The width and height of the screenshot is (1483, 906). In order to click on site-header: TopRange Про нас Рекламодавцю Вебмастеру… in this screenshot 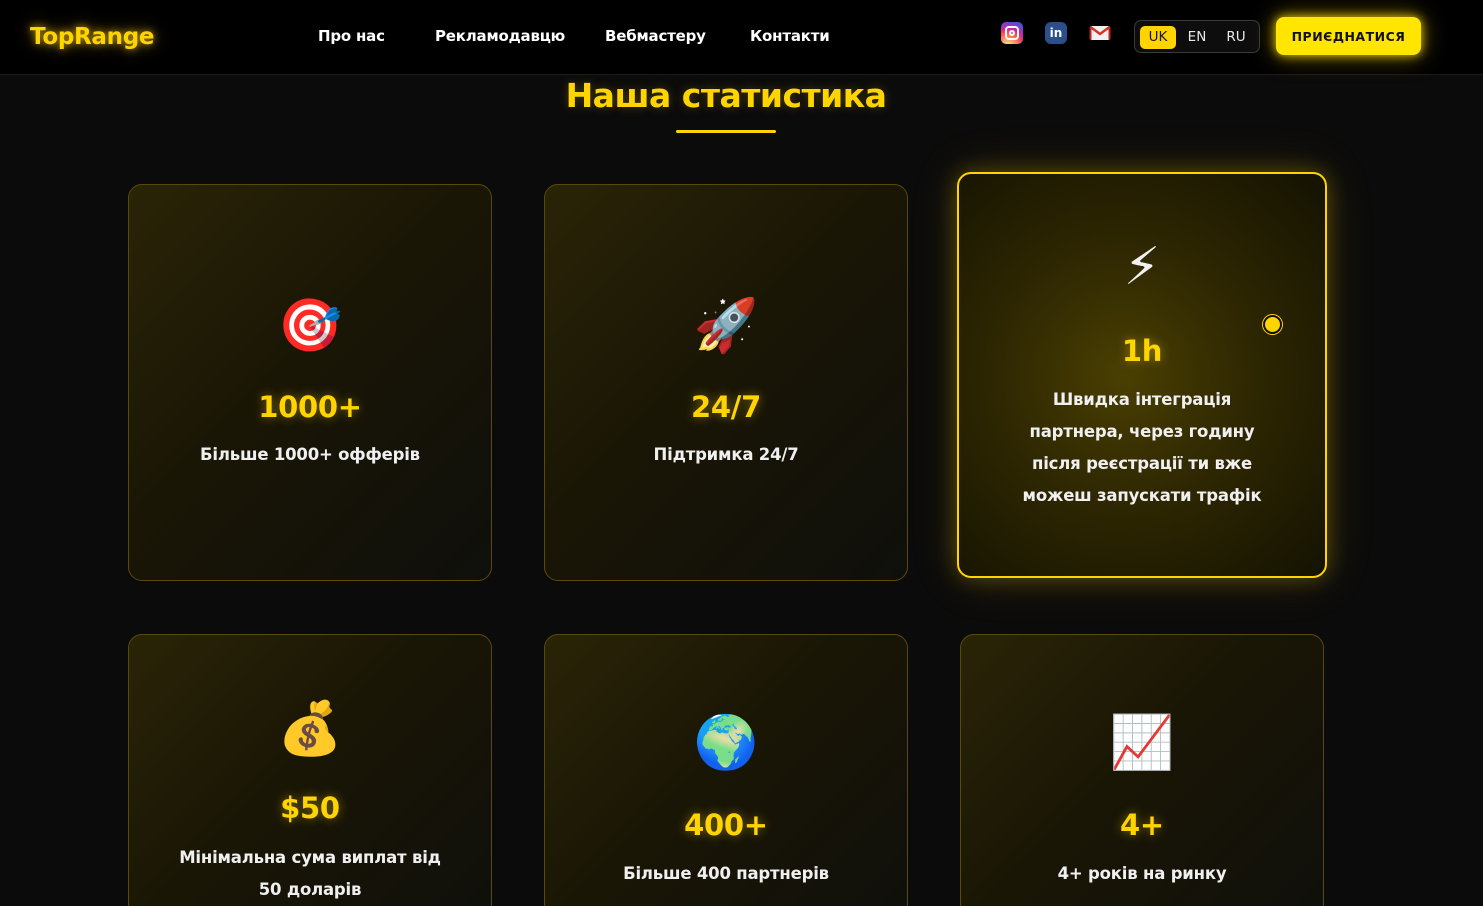, I will do `click(741, 37)`.